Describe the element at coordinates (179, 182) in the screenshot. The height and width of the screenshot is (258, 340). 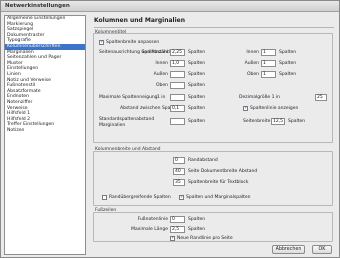
I see `text-row-input-3: 35` at that location.